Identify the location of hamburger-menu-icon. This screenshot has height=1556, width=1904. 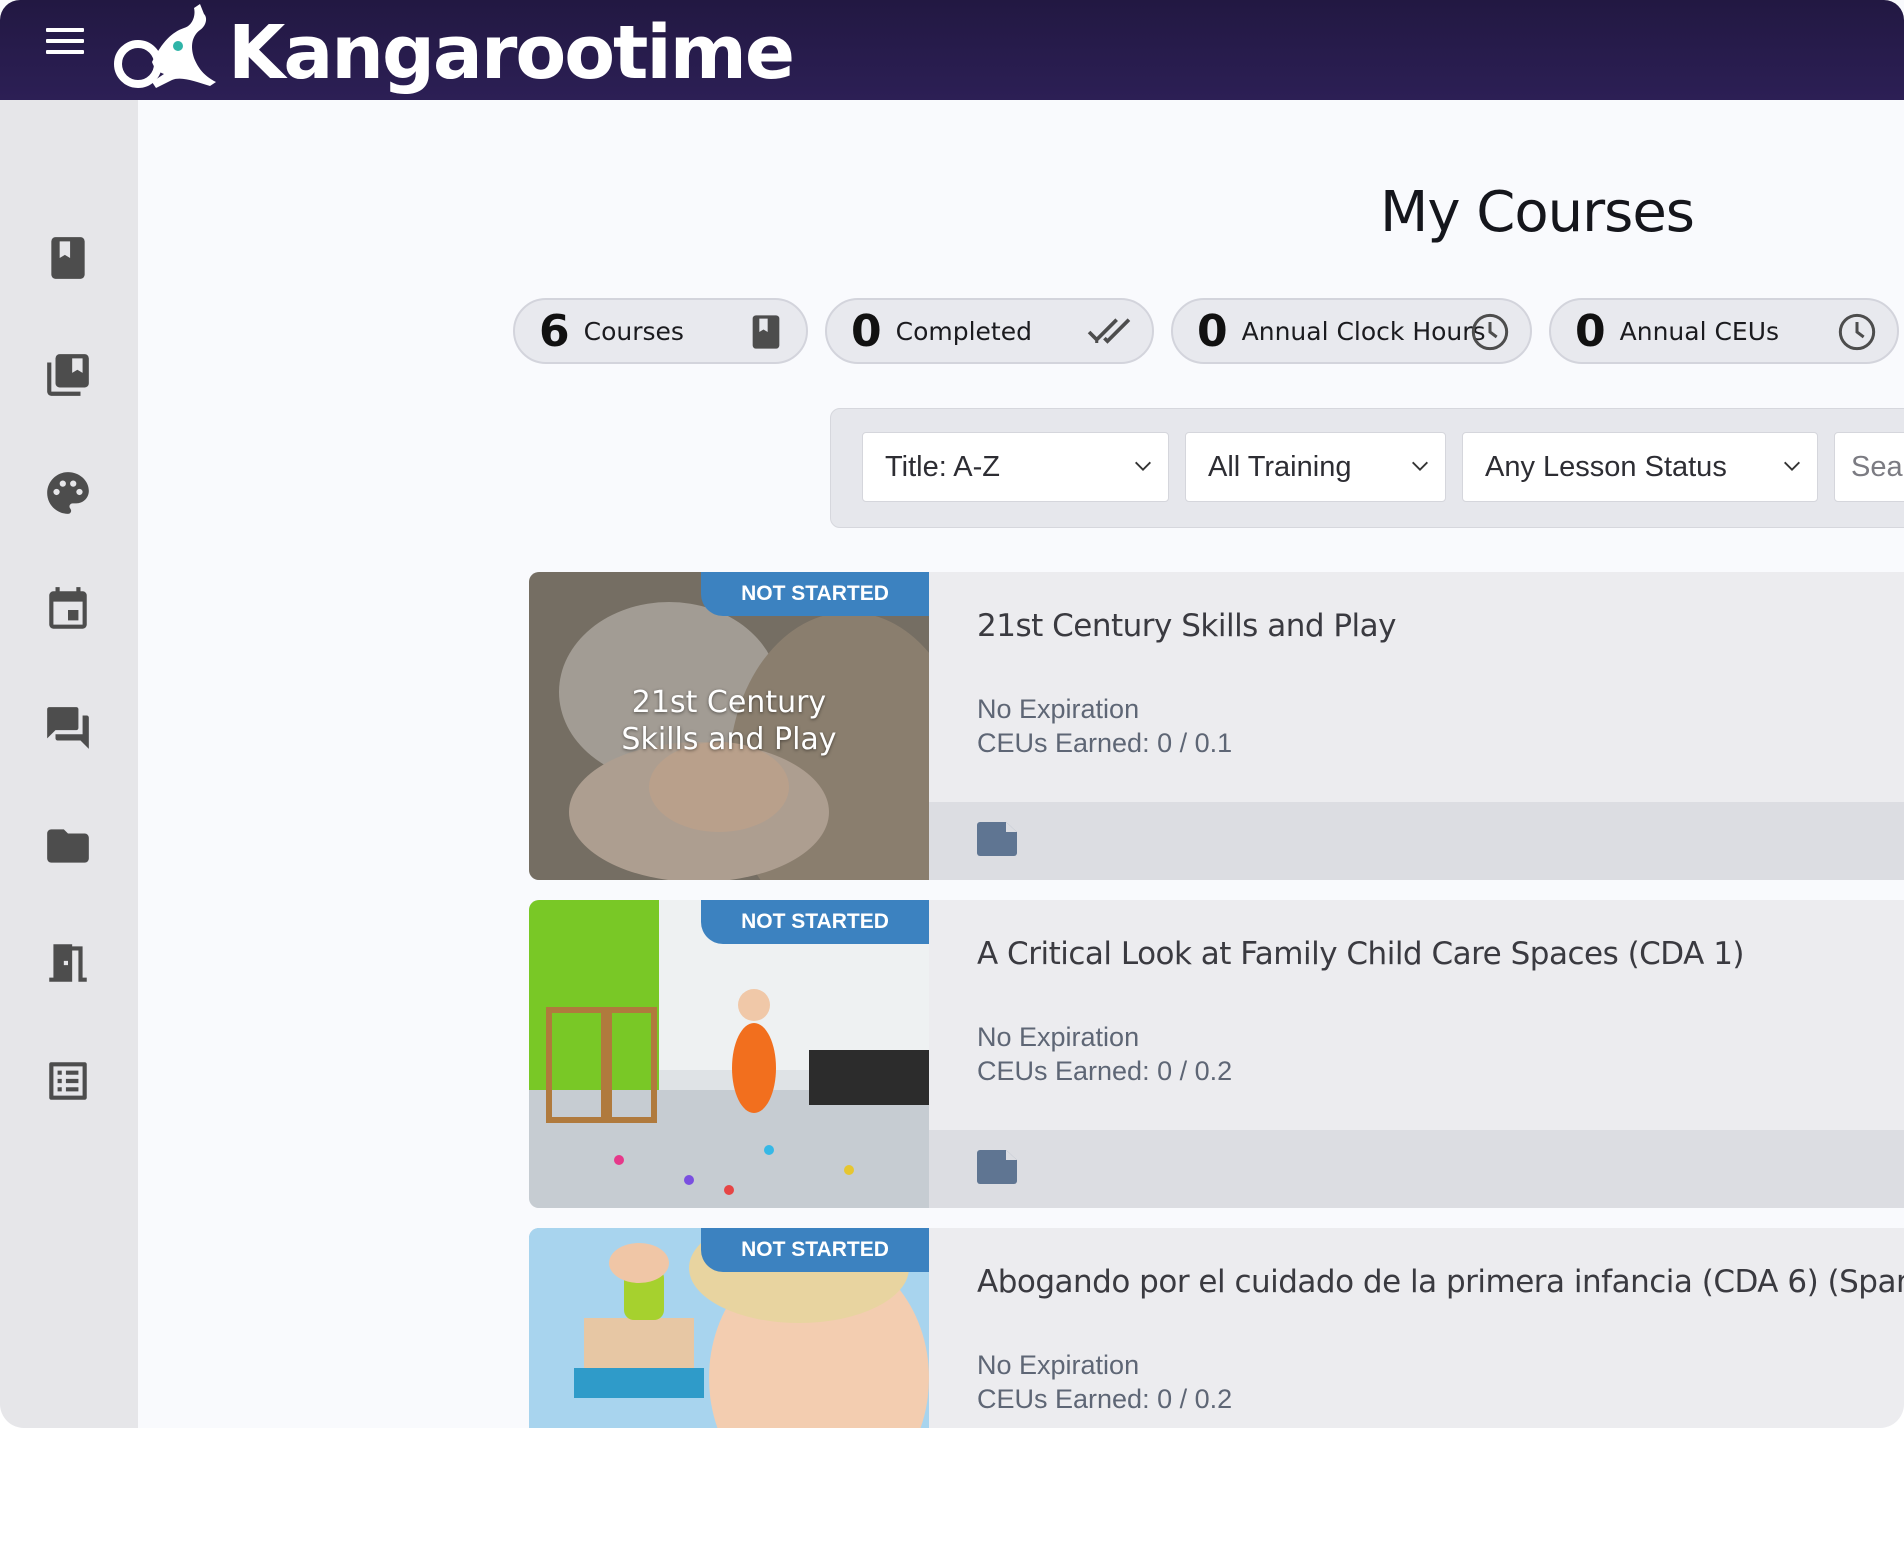
(65, 44).